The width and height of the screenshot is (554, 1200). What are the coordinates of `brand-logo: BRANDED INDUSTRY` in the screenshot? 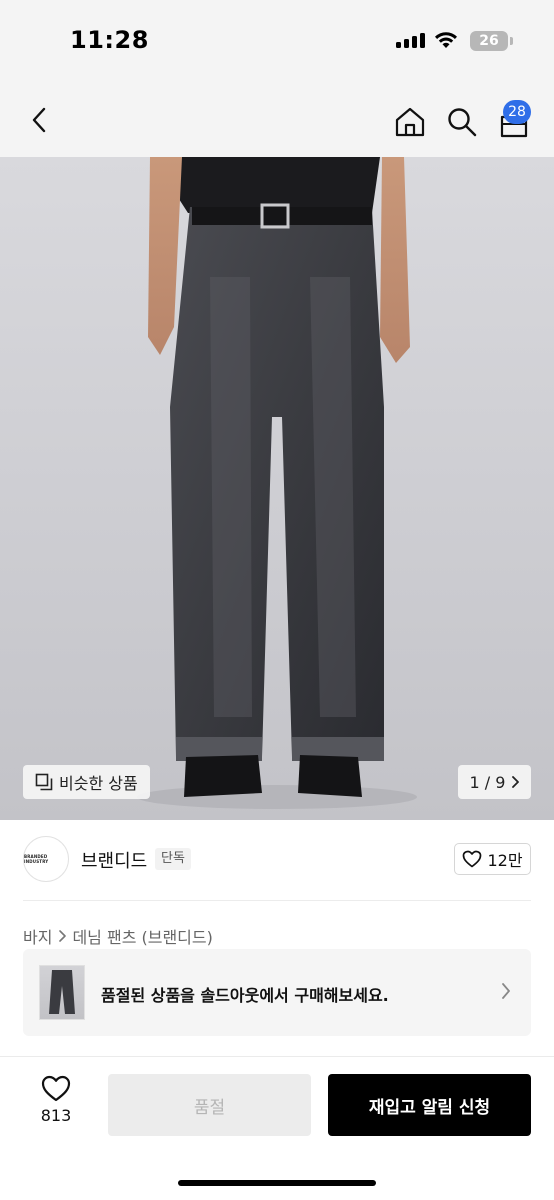 It's located at (46, 859).